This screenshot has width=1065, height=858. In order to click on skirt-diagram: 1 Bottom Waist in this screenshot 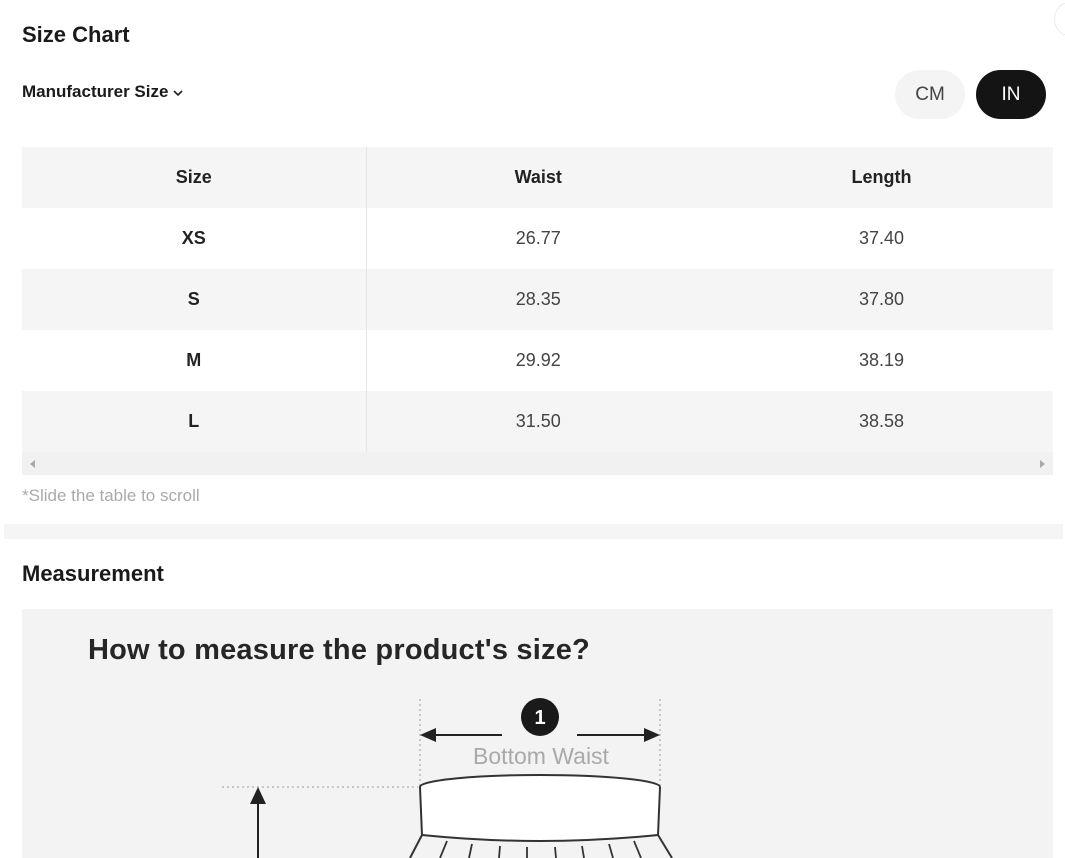, I will do `click(447, 778)`.